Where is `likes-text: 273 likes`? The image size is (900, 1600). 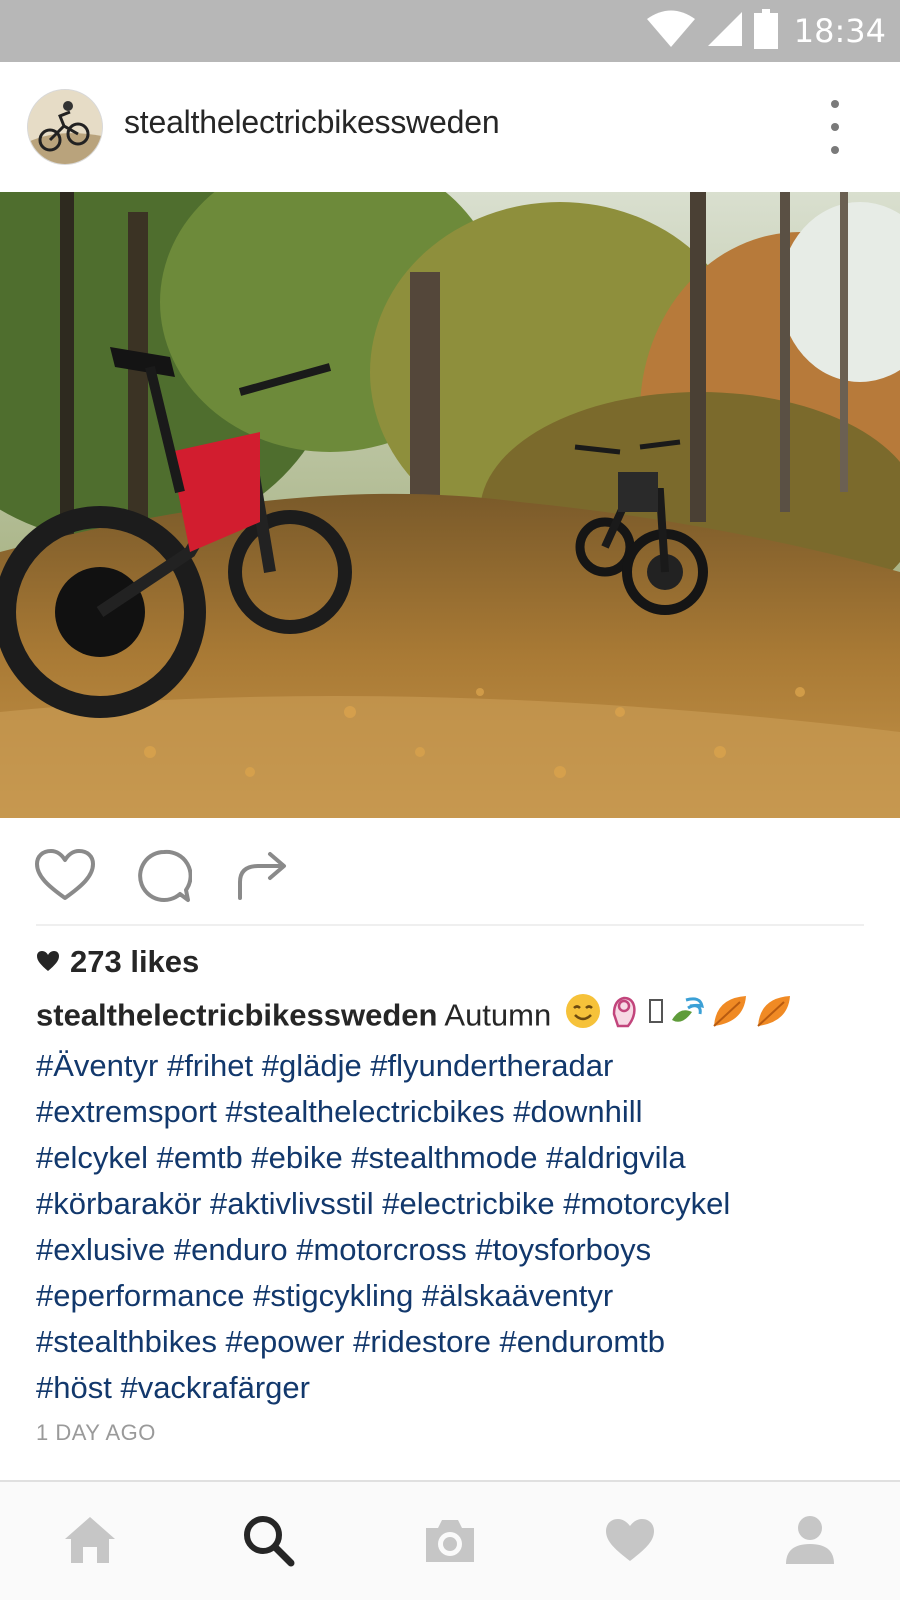 likes-text: 273 likes is located at coordinates (135, 961).